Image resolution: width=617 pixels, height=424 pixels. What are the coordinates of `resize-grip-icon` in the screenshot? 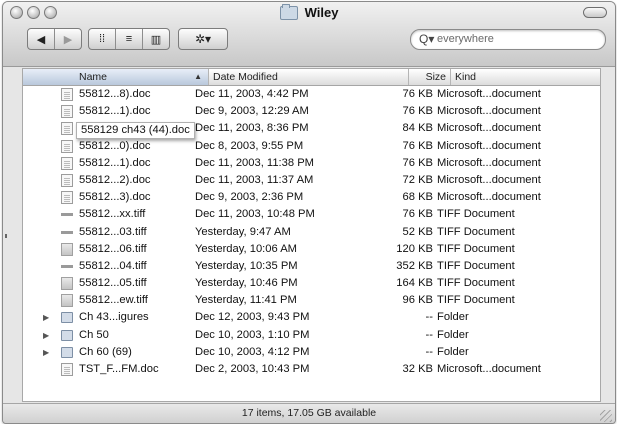 It's located at (606, 416).